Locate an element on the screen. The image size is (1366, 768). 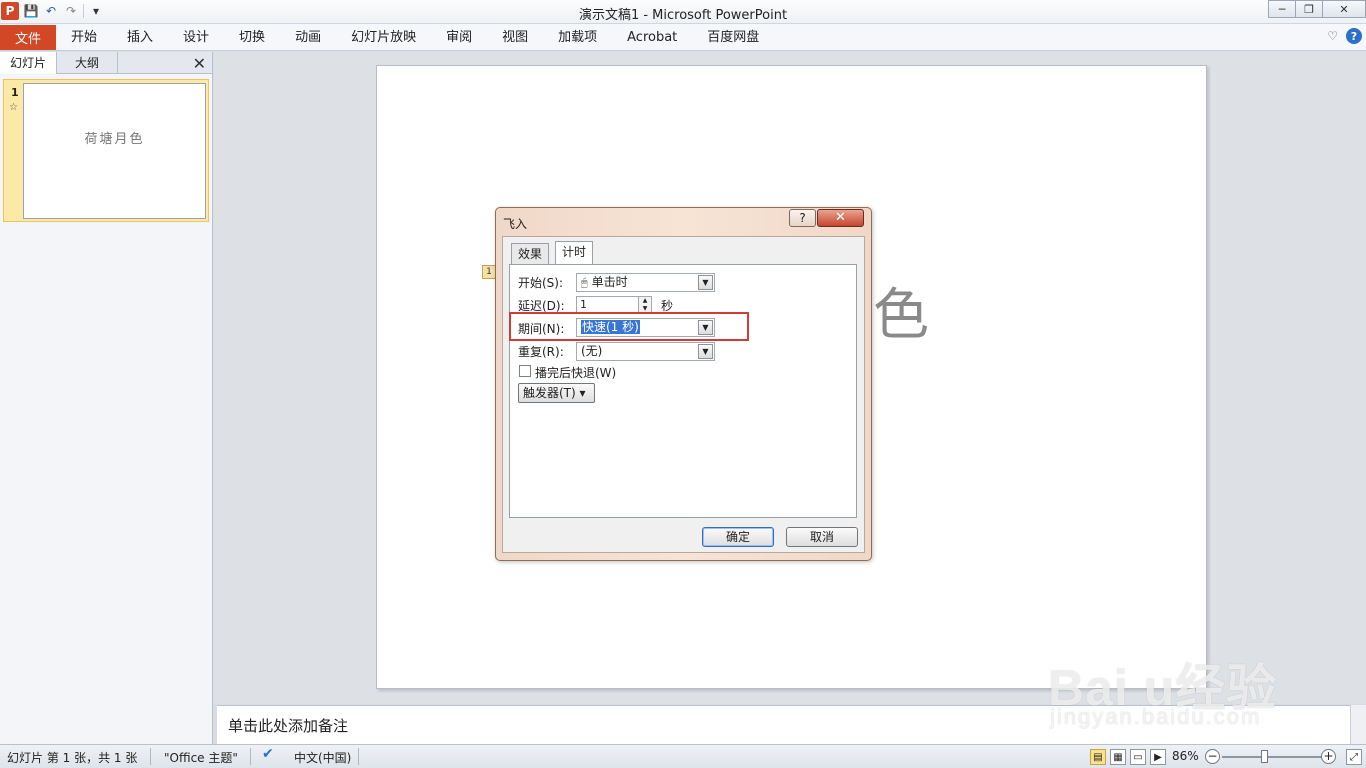
tab-outline: 大纲 is located at coordinates (88, 63).